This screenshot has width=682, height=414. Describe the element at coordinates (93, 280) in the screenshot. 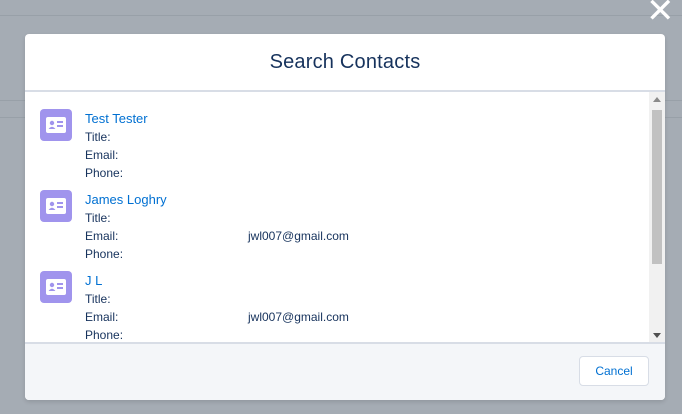

I see `contact-name-link: J L` at that location.